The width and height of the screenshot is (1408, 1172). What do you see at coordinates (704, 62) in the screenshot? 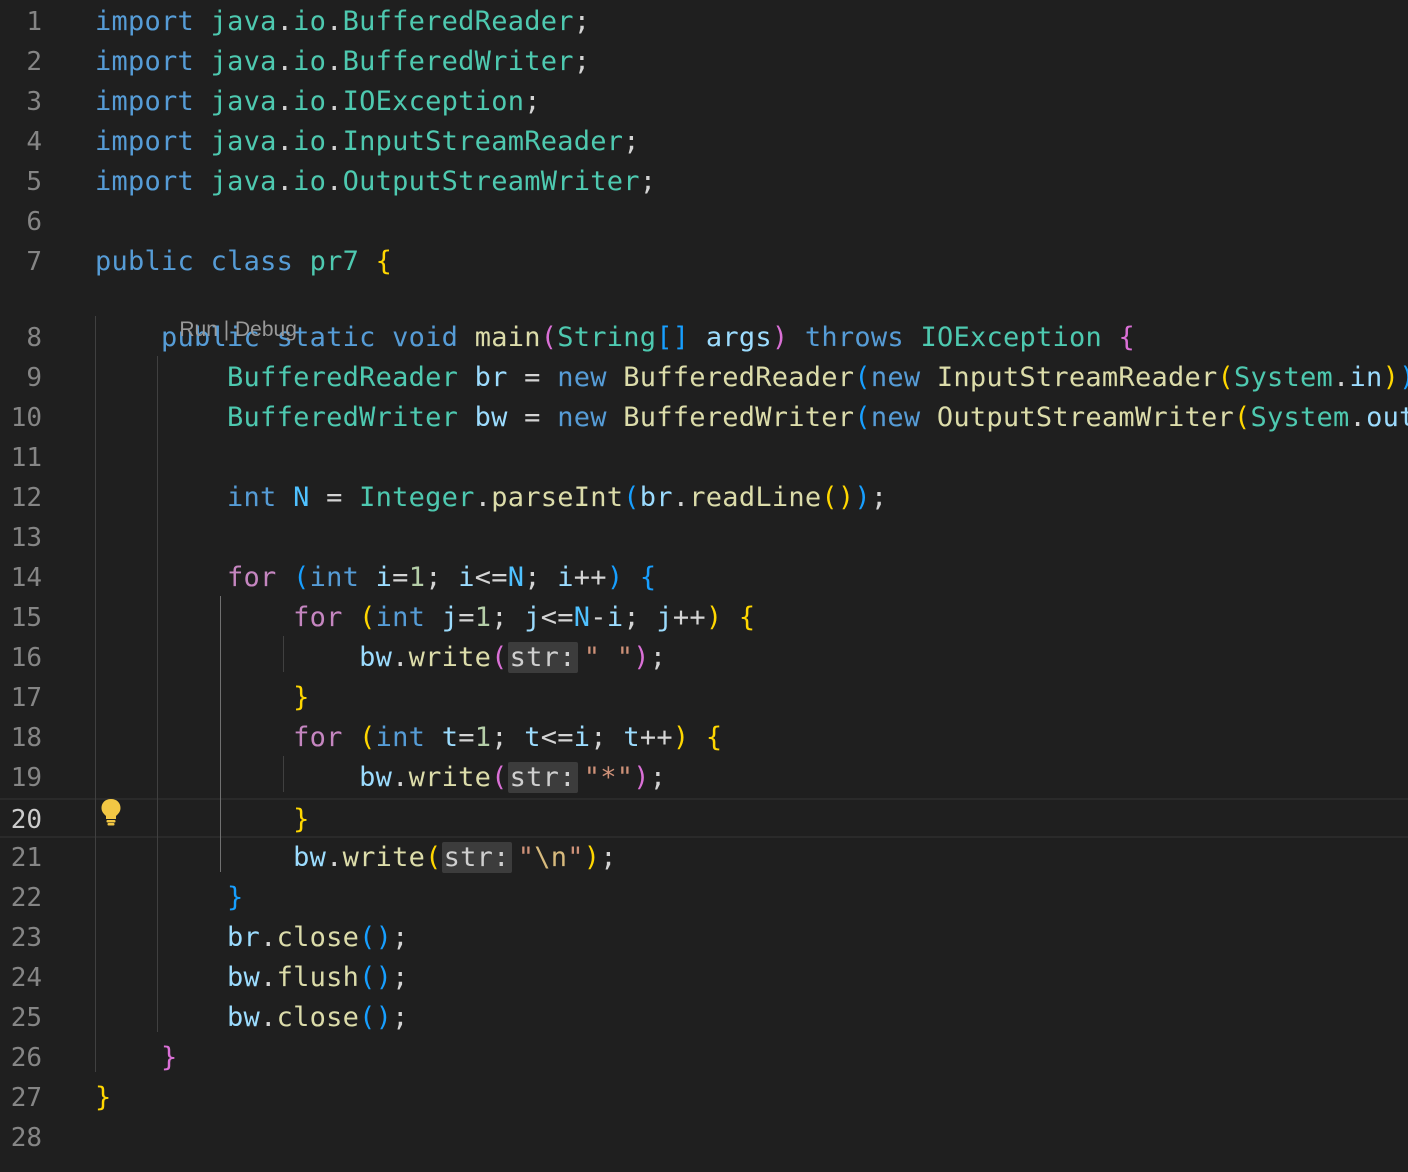
I see `code-line: 2 import java.io.BufferedWriter;` at bounding box center [704, 62].